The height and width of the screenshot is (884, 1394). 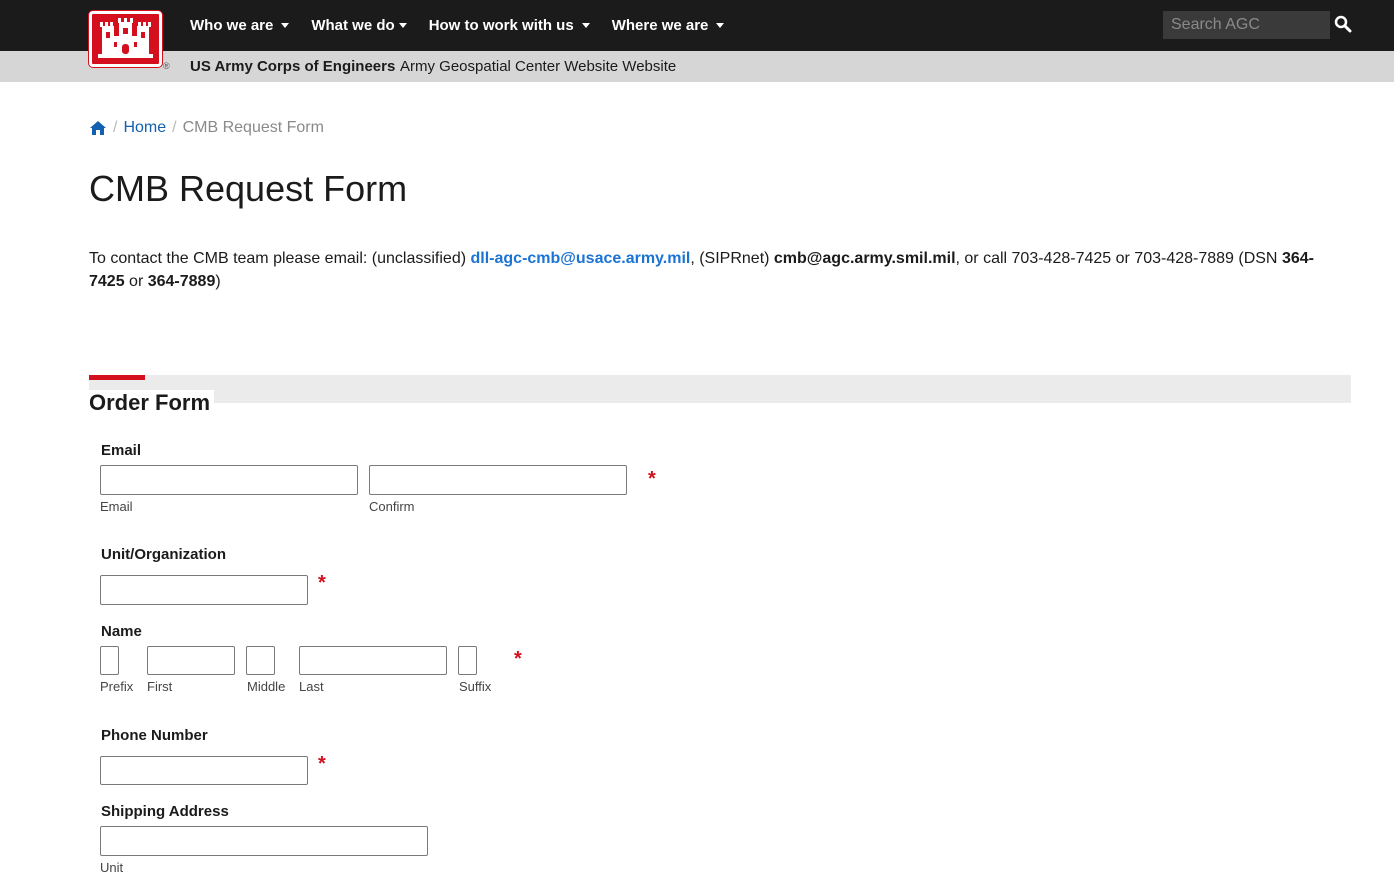 I want to click on breadcrumb: / Home / CMB Request Form, so click(x=206, y=128).